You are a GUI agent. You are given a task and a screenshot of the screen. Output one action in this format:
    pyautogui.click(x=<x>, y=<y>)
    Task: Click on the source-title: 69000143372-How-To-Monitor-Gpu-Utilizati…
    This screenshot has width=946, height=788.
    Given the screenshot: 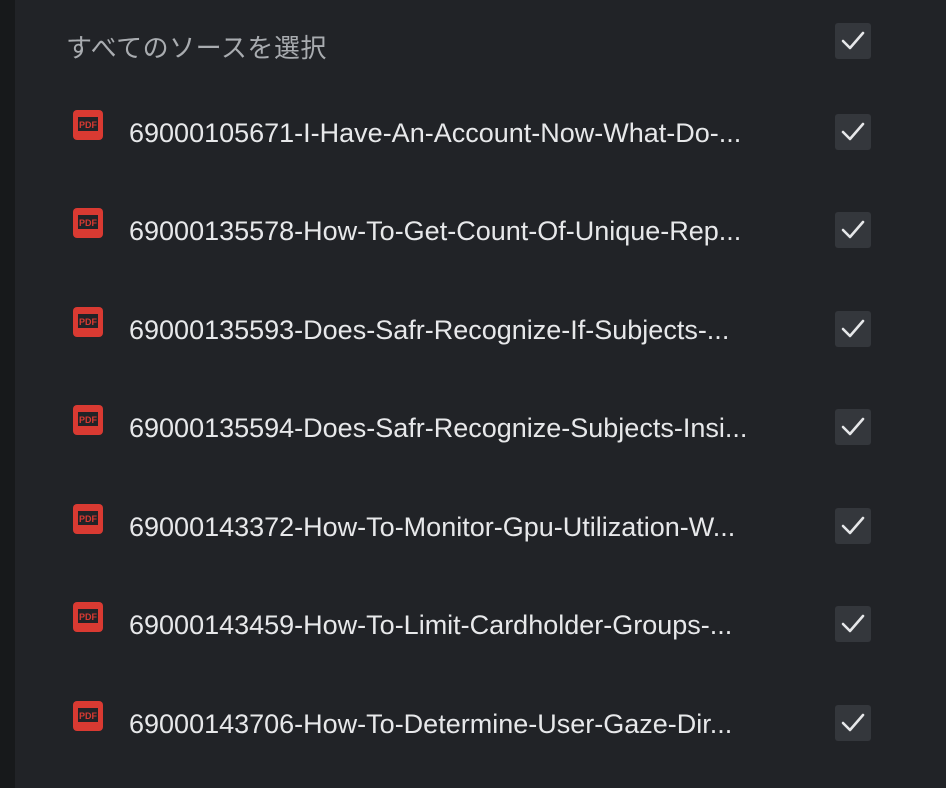 What is the action you would take?
    pyautogui.click(x=432, y=527)
    